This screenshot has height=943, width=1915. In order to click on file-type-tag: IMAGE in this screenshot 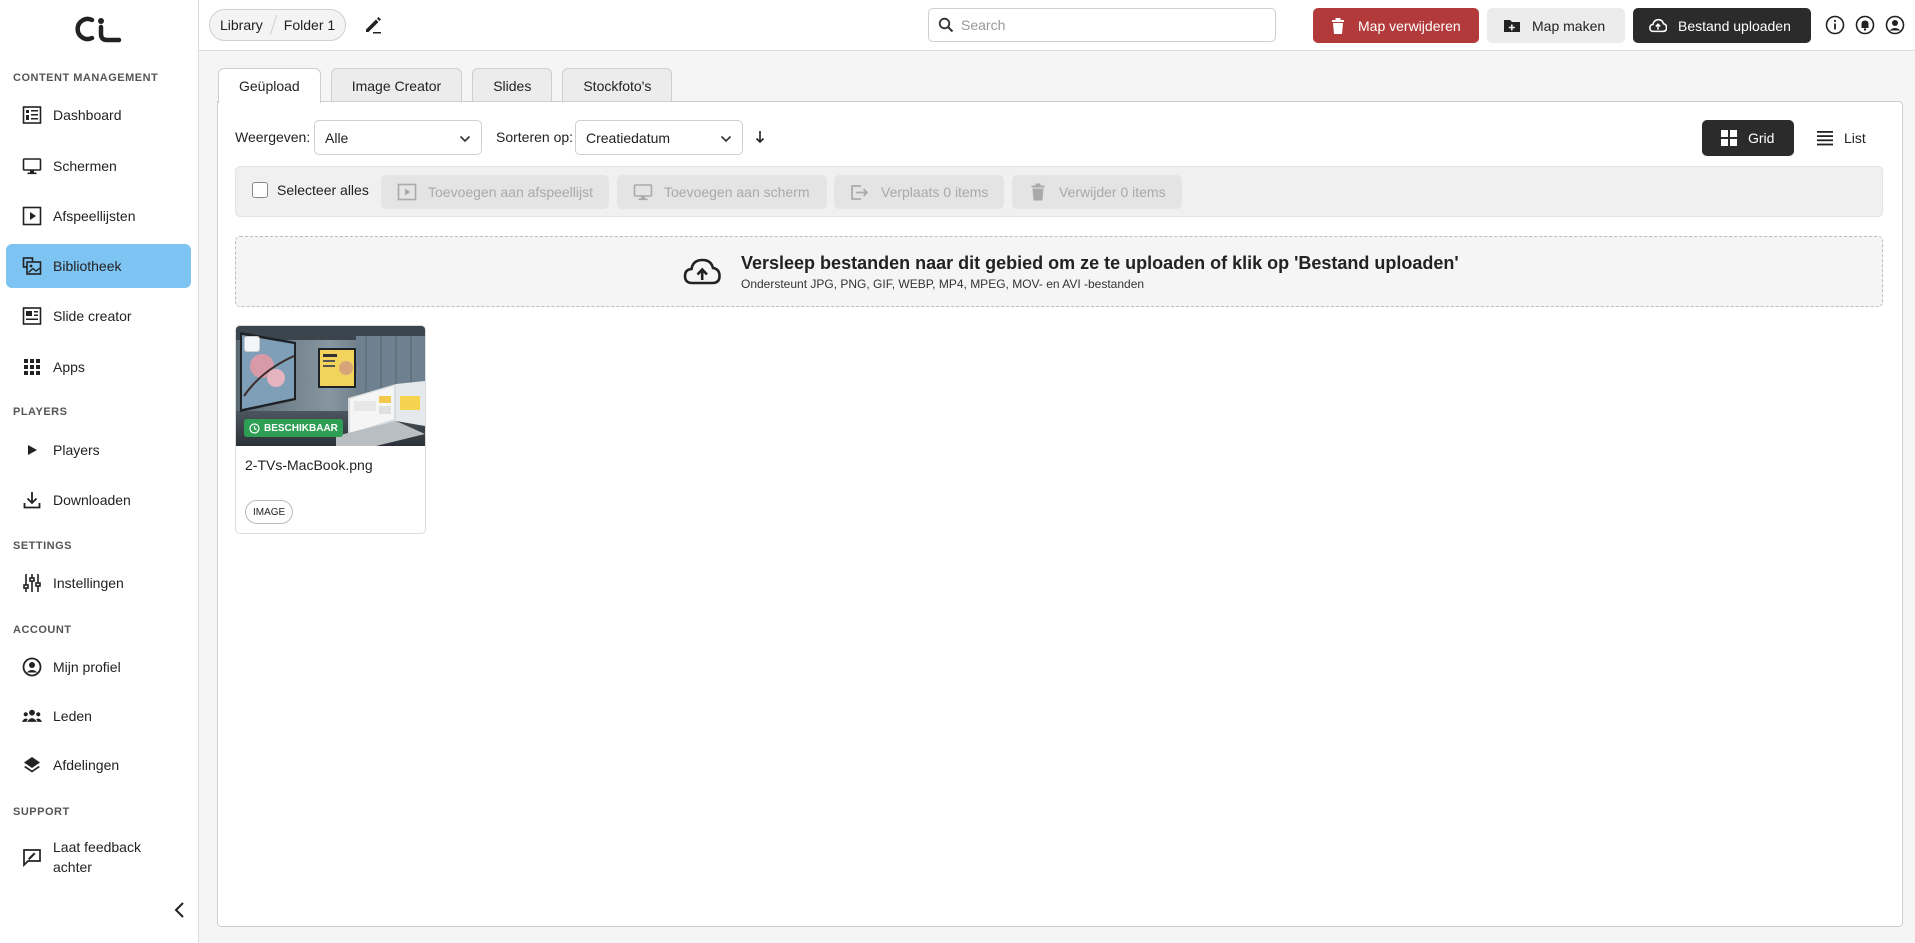, I will do `click(269, 512)`.